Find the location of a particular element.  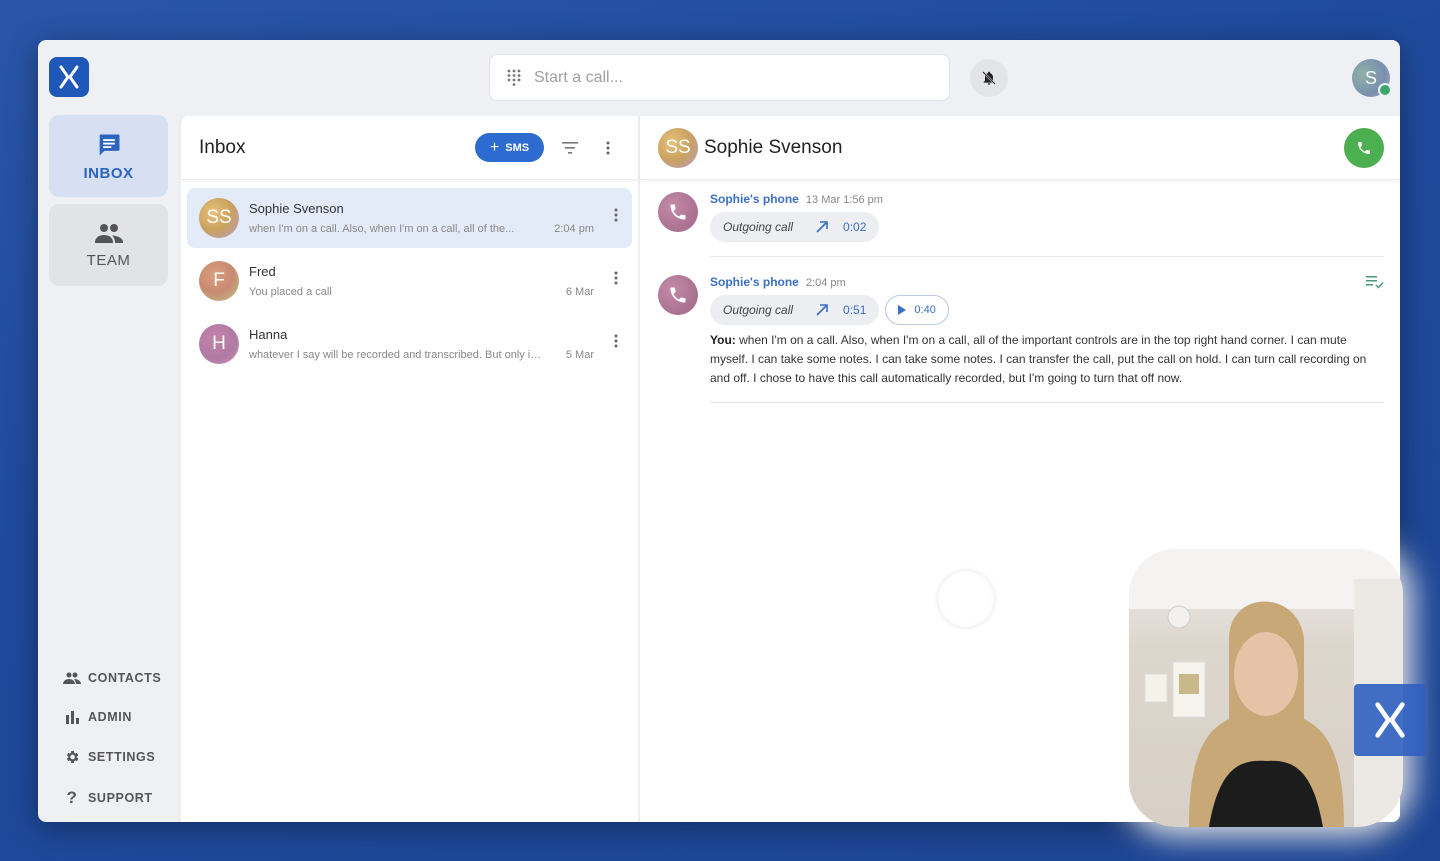

avatar: F is located at coordinates (219, 281).